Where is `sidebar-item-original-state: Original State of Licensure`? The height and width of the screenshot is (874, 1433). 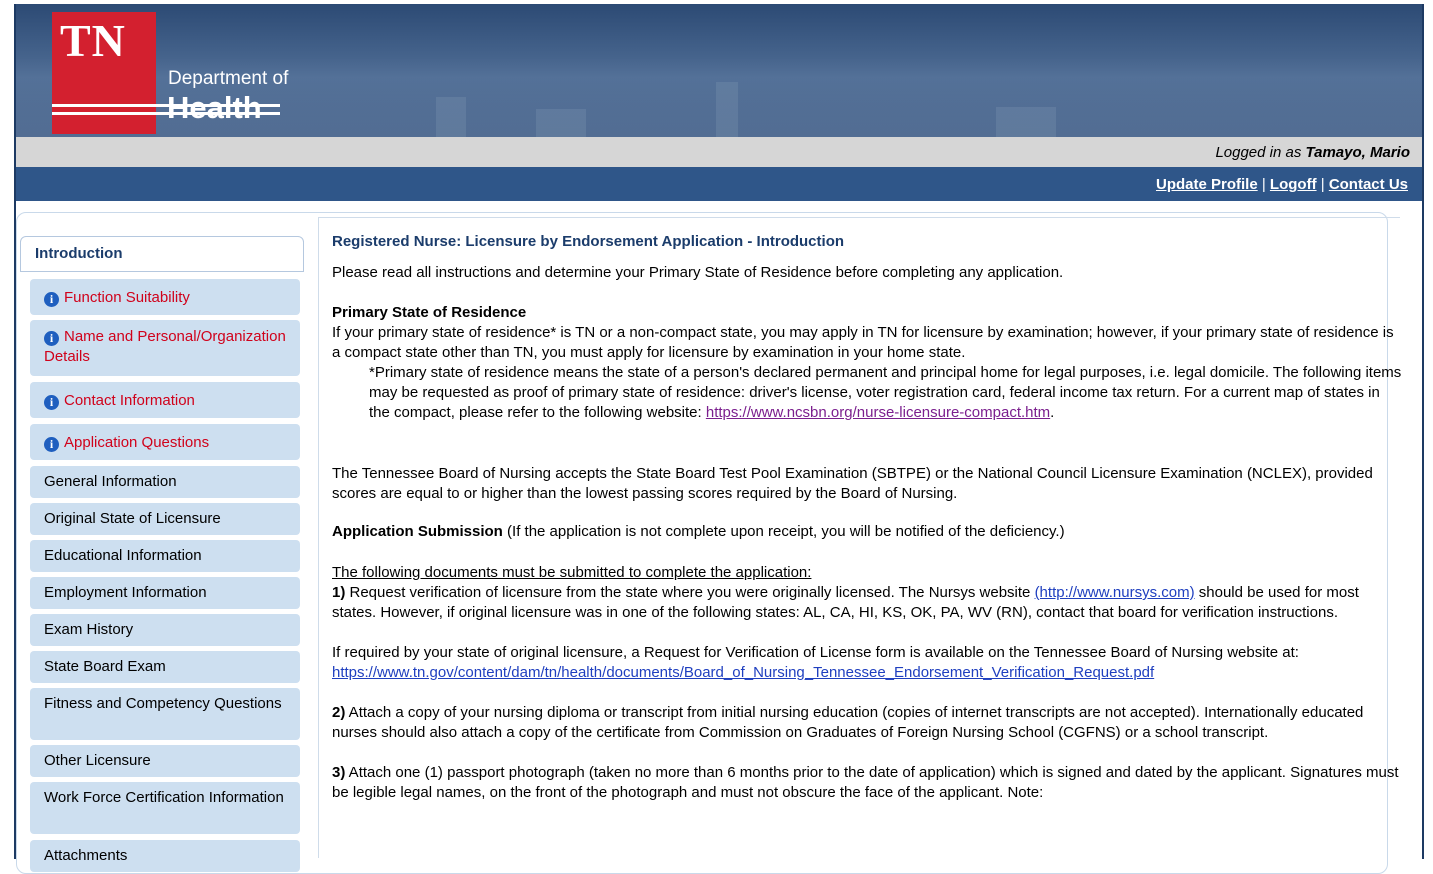 sidebar-item-original-state: Original State of Licensure is located at coordinates (165, 519).